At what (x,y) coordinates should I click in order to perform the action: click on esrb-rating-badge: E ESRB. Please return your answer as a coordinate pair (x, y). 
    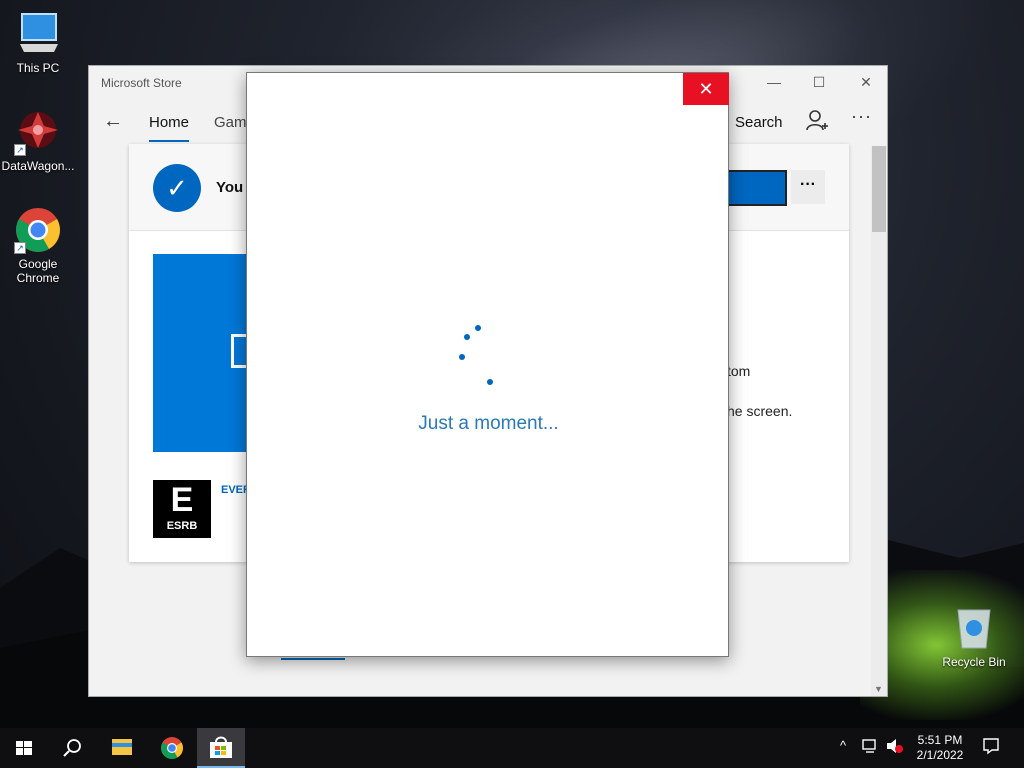
    Looking at the image, I should click on (182, 509).